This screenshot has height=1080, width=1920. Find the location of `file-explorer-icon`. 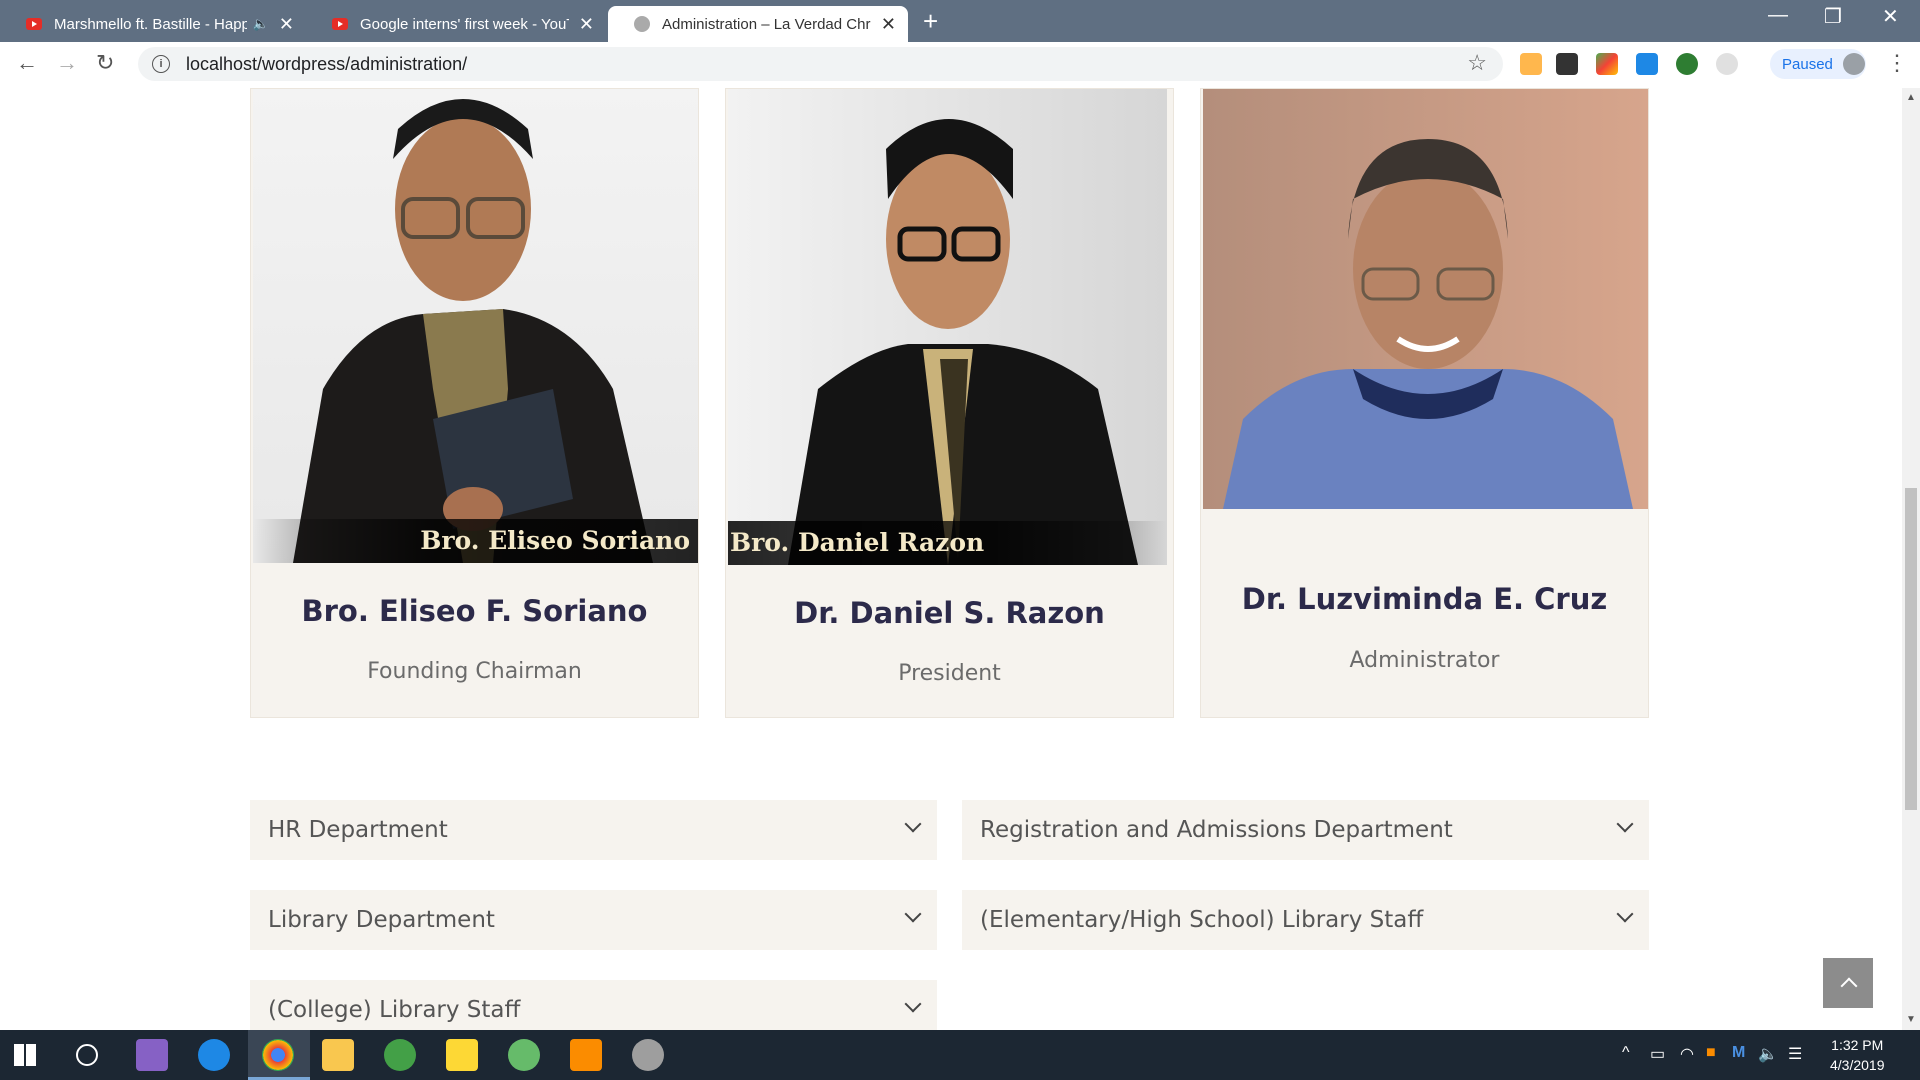

file-explorer-icon is located at coordinates (338, 1055).